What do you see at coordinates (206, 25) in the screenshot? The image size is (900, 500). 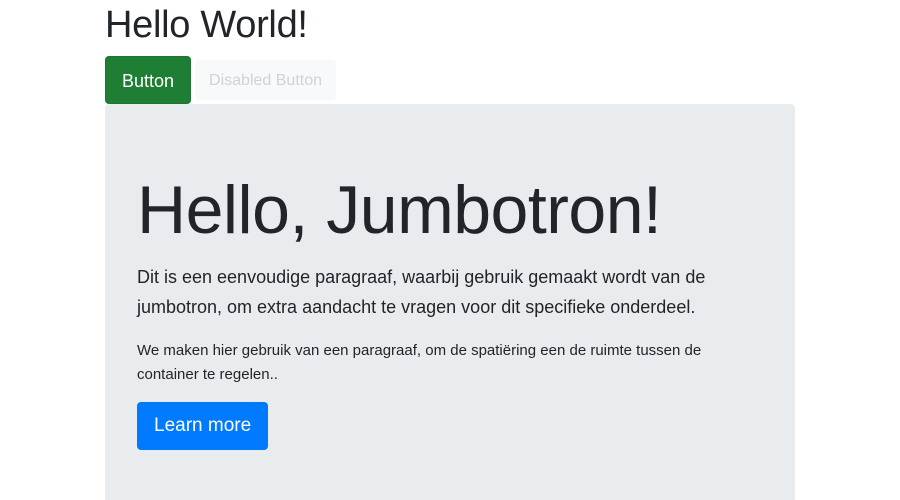 I see `page-title: Hello World!` at bounding box center [206, 25].